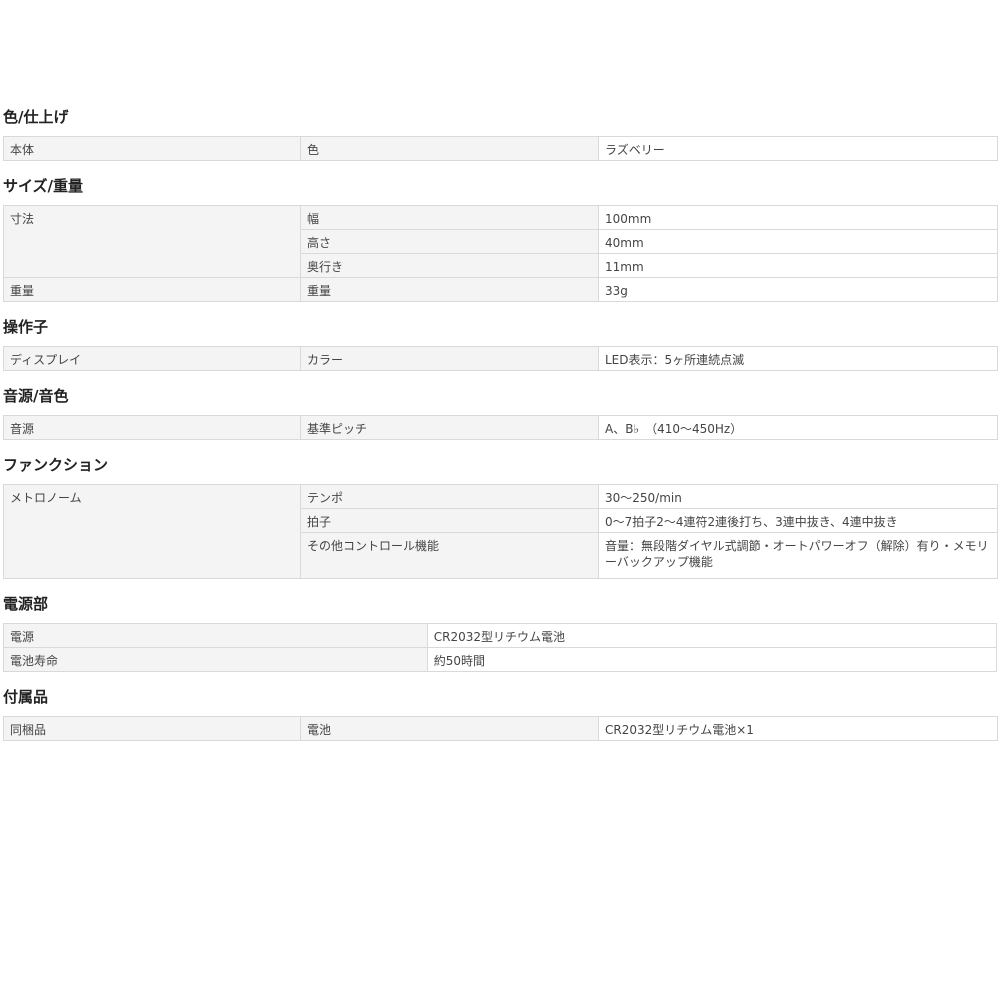 The width and height of the screenshot is (1000, 1000). I want to click on spec-table: 電源 CR2032型リチウム電池 電池寿命 約50時間, so click(500, 647).